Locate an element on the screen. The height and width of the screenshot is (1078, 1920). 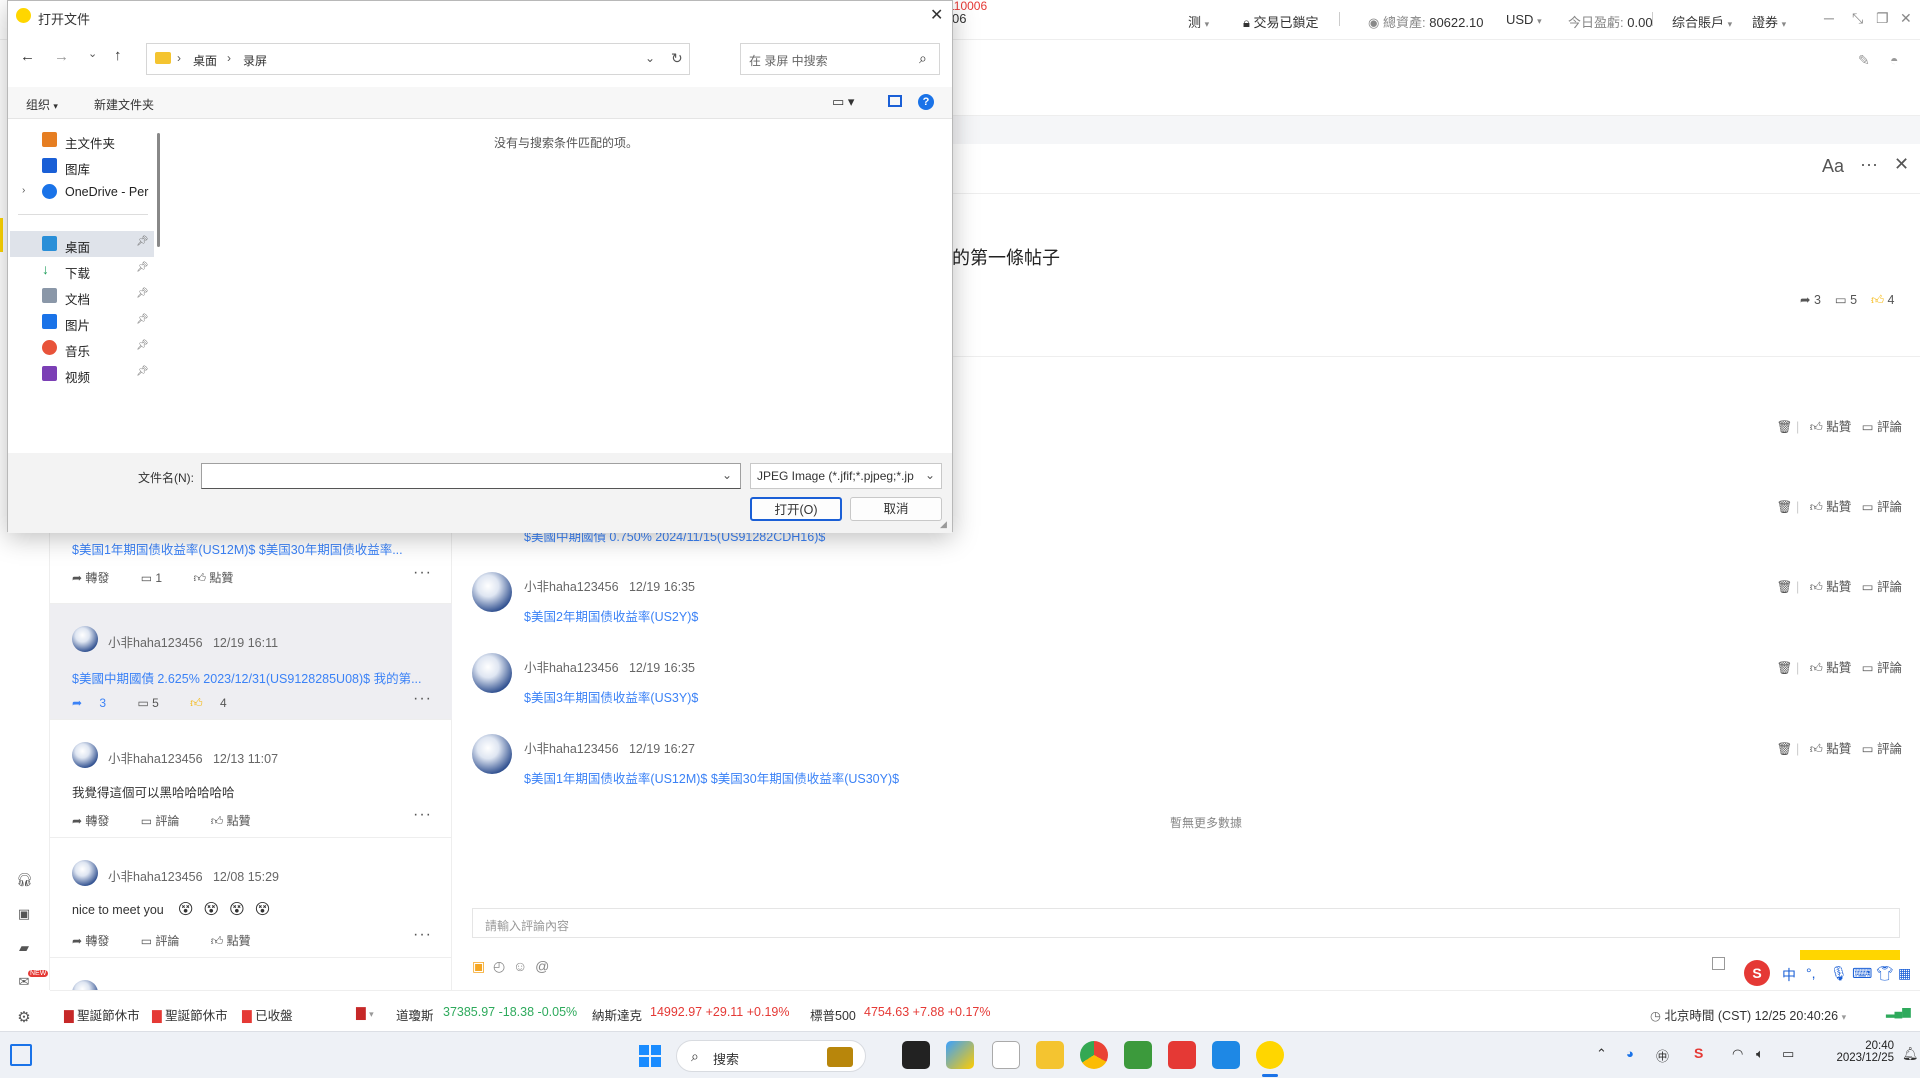
chevron-right-icon: › is located at coordinates (23, 190).